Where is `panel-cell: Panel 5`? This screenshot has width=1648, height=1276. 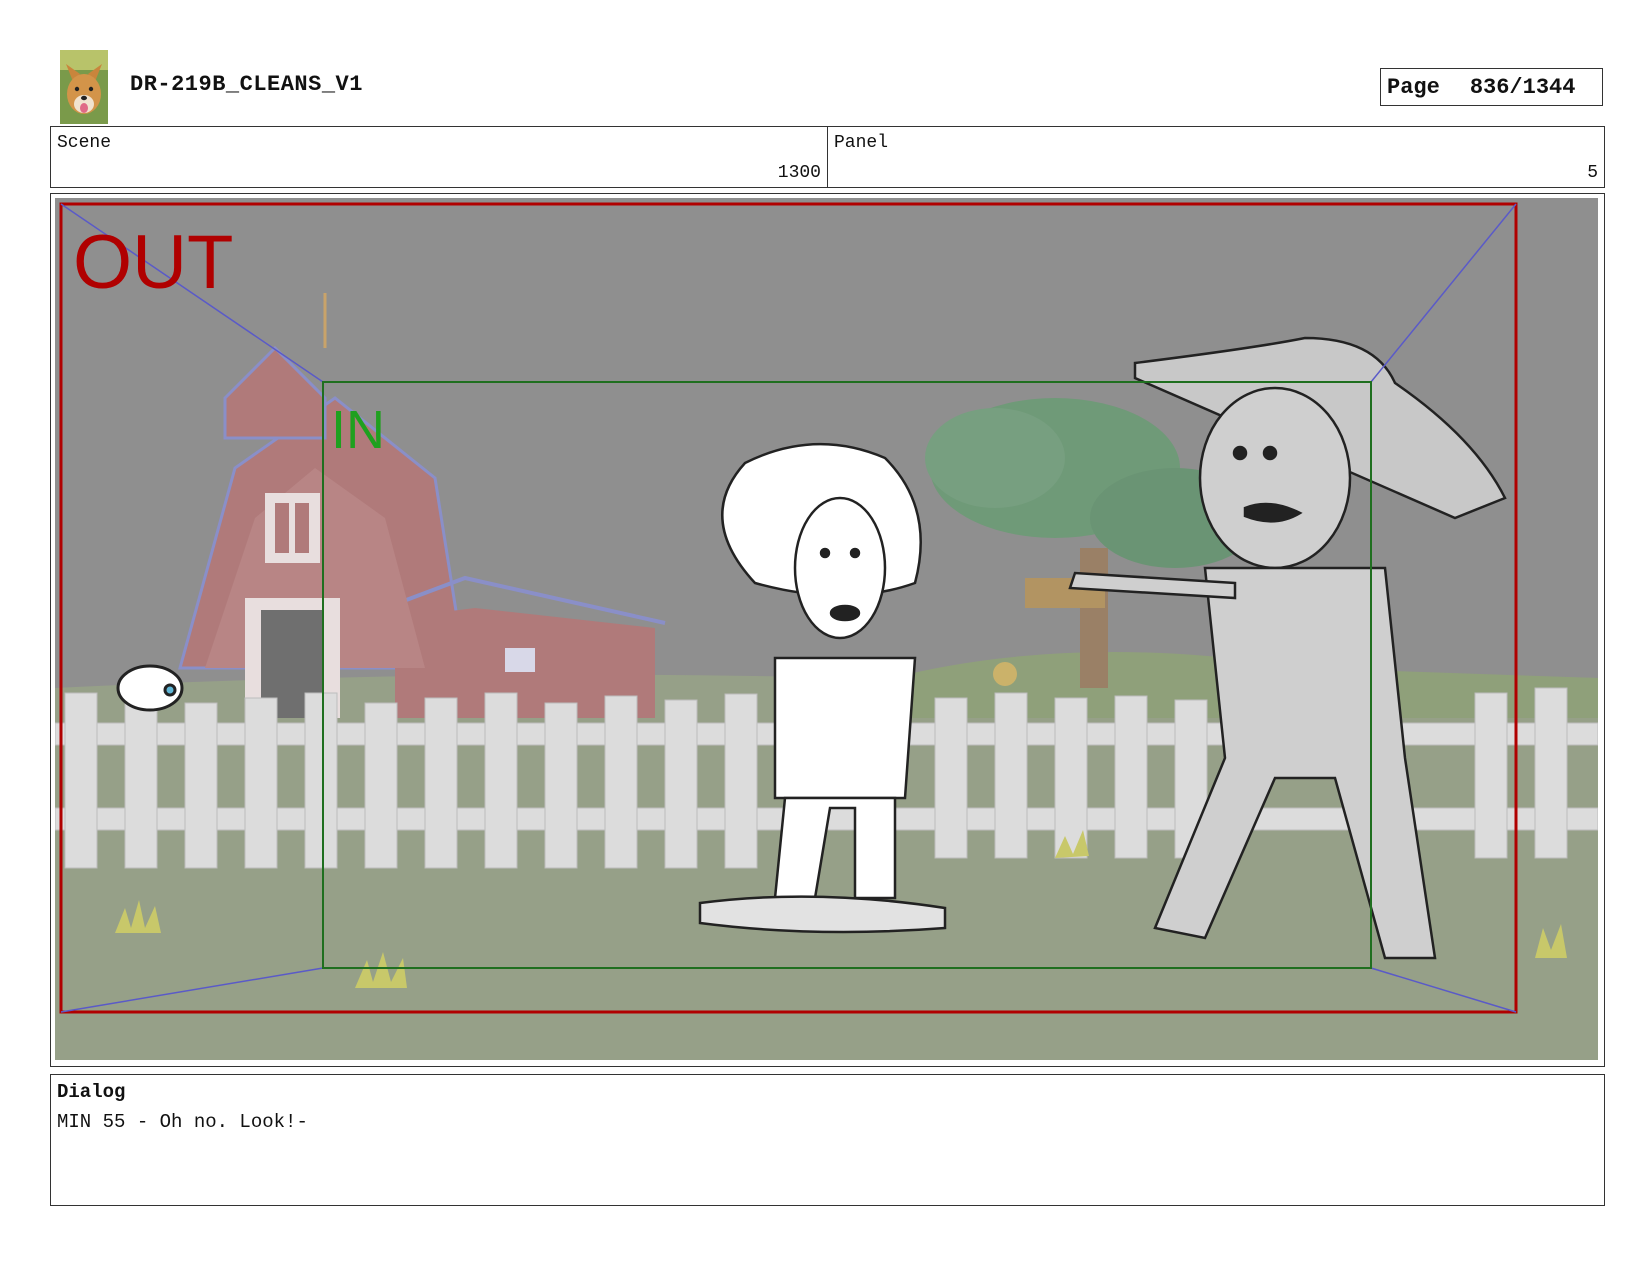 panel-cell: Panel 5 is located at coordinates (1215, 157).